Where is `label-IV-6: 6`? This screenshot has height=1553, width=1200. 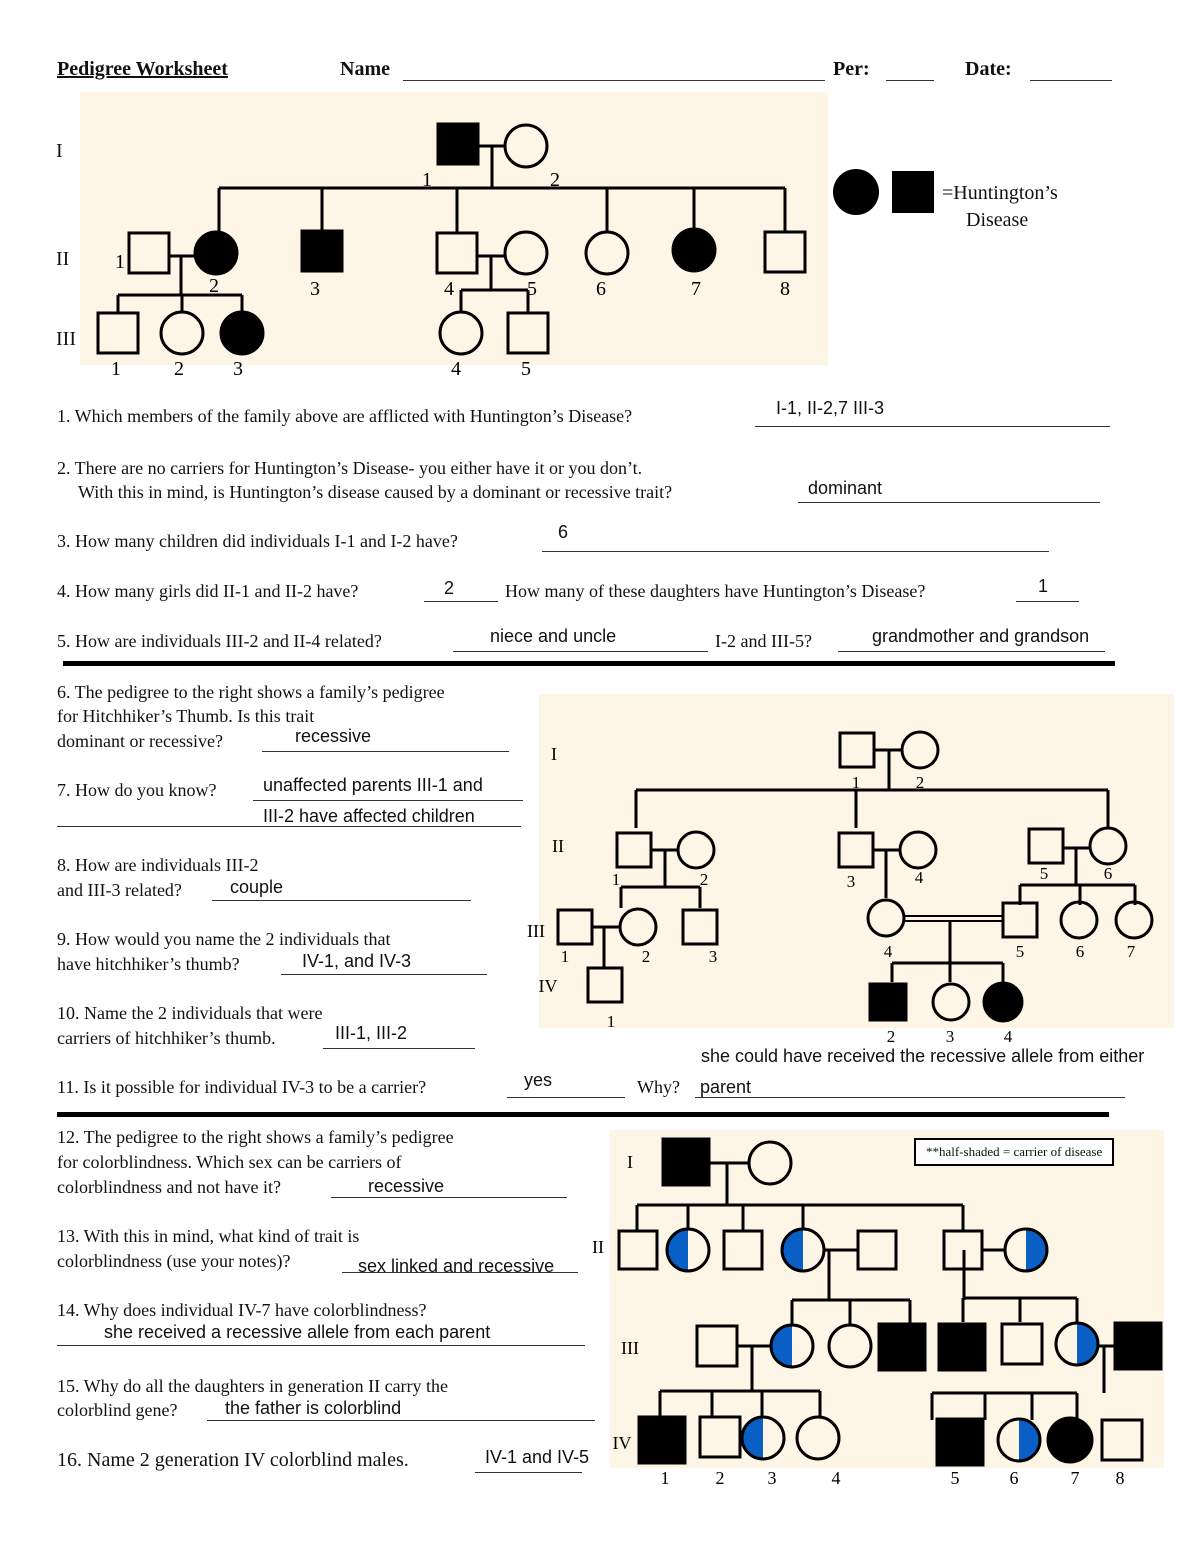
label-IV-6: 6 is located at coordinates (1014, 1478).